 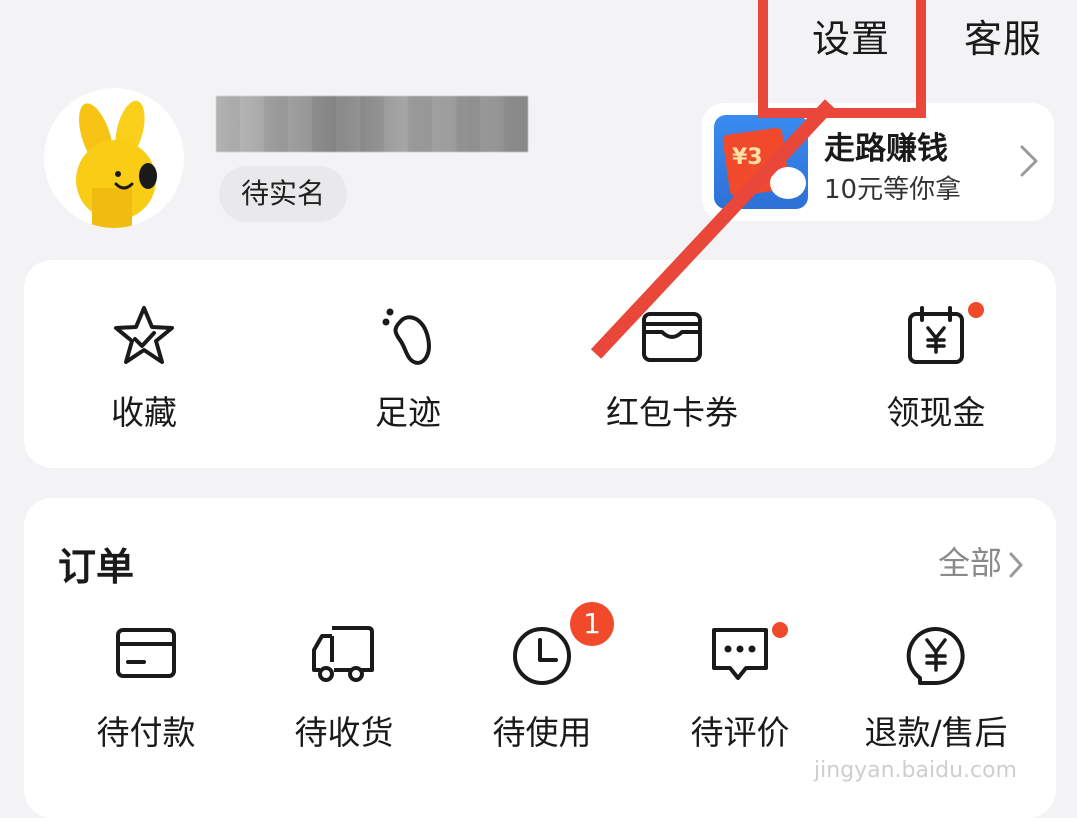 I want to click on order-status-label: 待使用, so click(x=542, y=732).